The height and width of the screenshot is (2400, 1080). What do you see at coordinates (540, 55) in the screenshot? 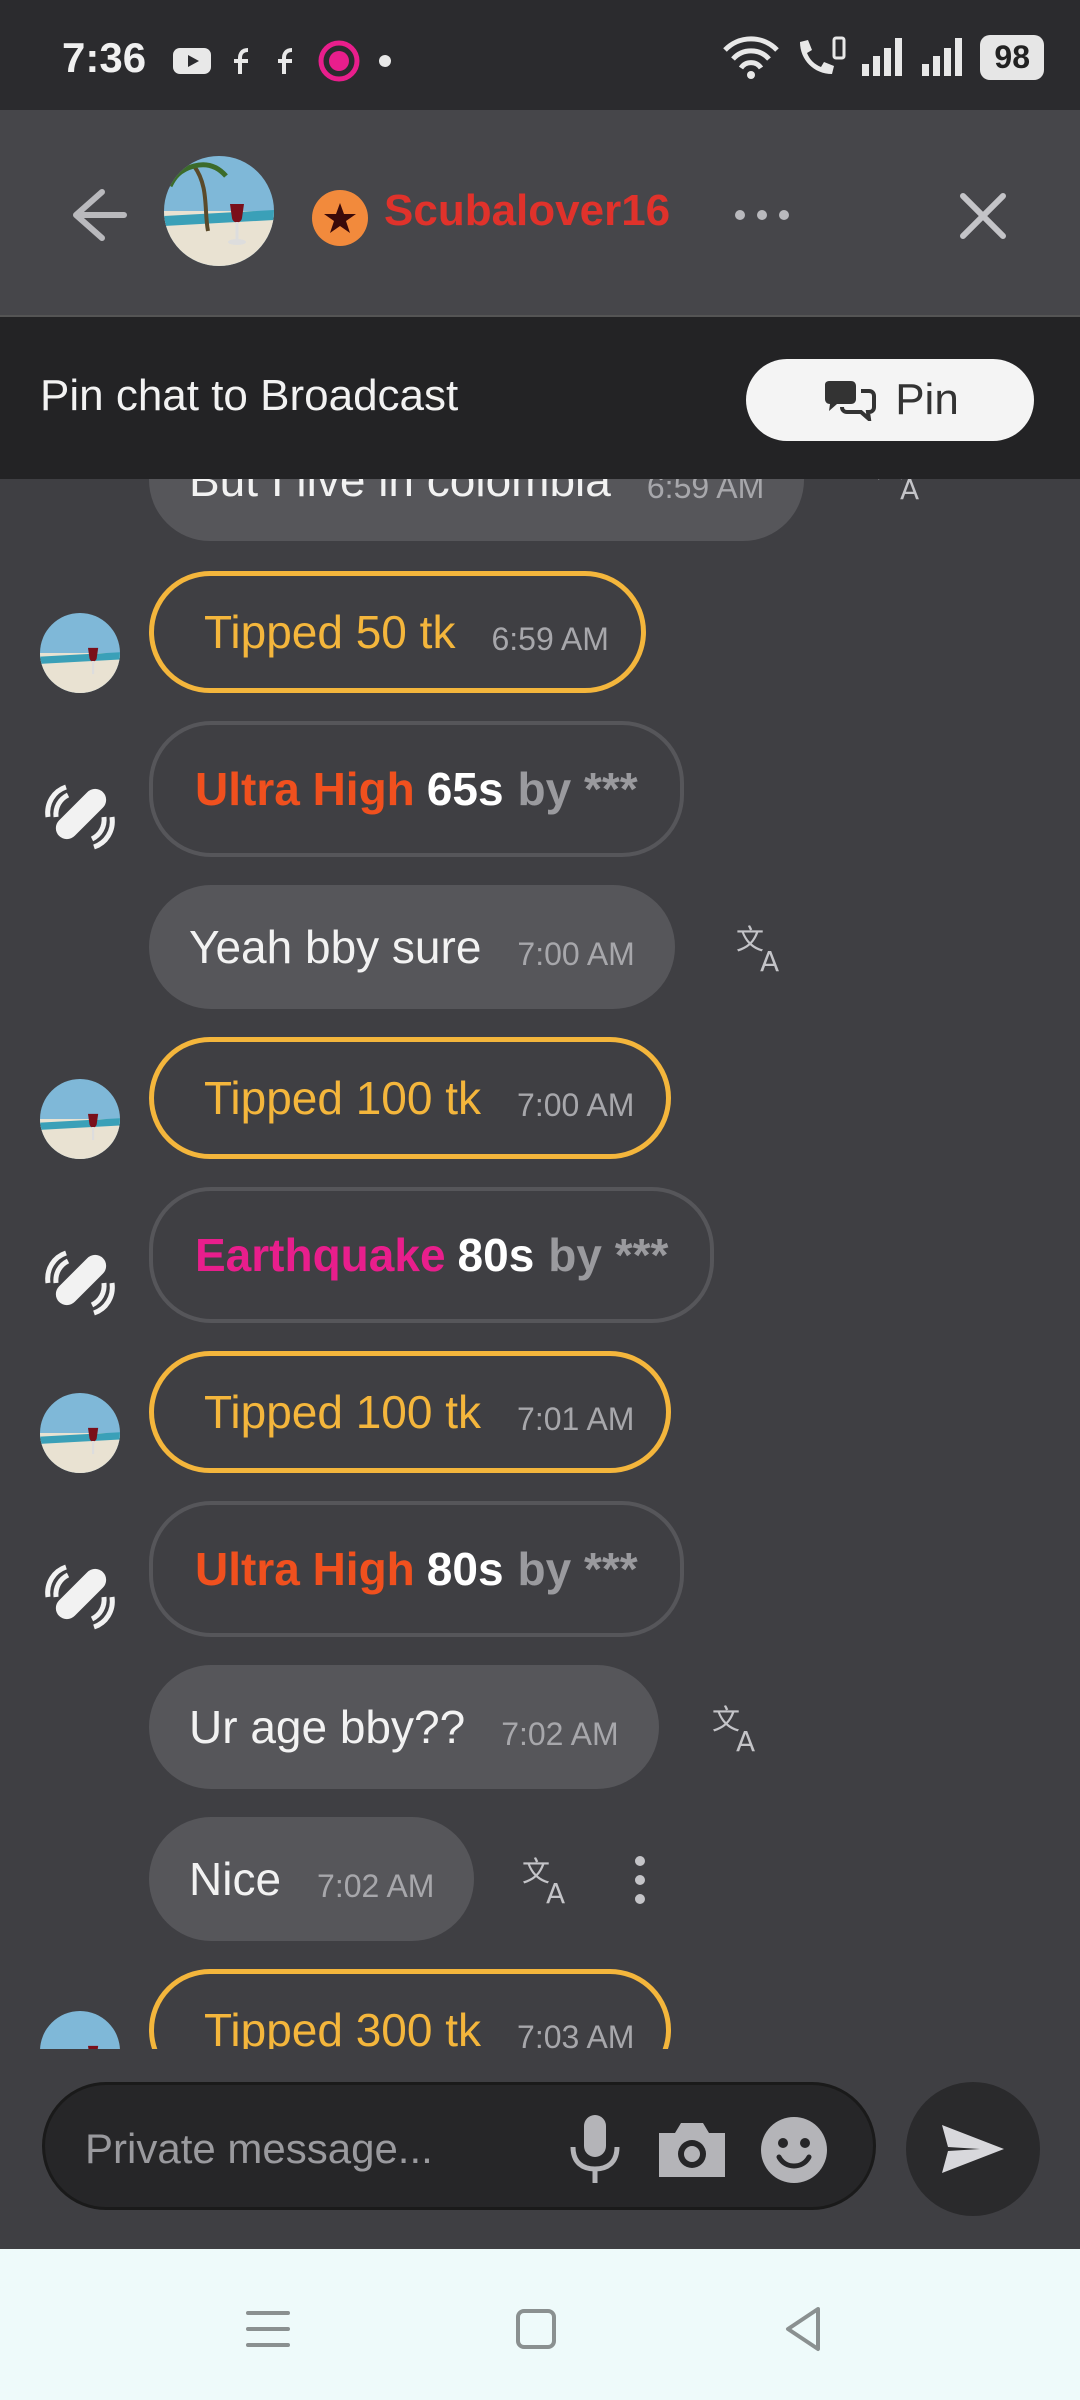
I see `status-bar: 7:36 98` at bounding box center [540, 55].